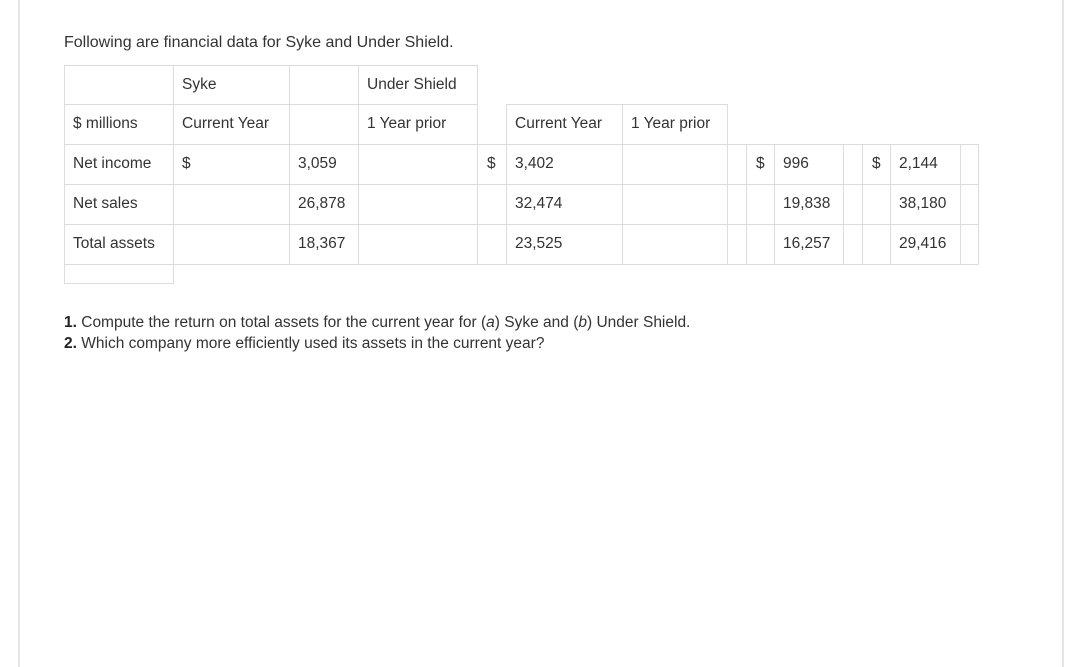 This screenshot has height=667, width=1080. What do you see at coordinates (925, 164) in the screenshot?
I see `us-prior-value: 2,144` at bounding box center [925, 164].